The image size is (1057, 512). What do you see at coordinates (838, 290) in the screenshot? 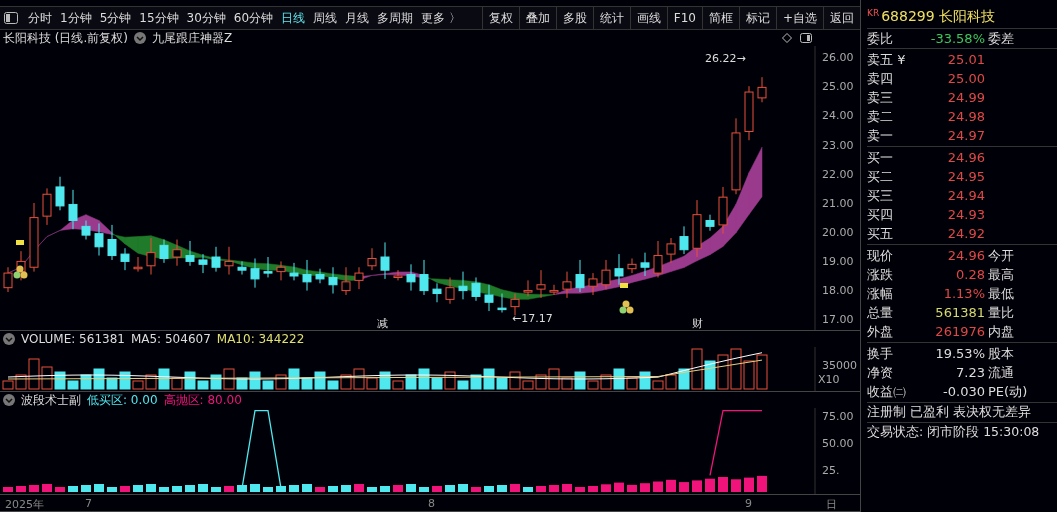
I see `price-tick: 18.00` at bounding box center [838, 290].